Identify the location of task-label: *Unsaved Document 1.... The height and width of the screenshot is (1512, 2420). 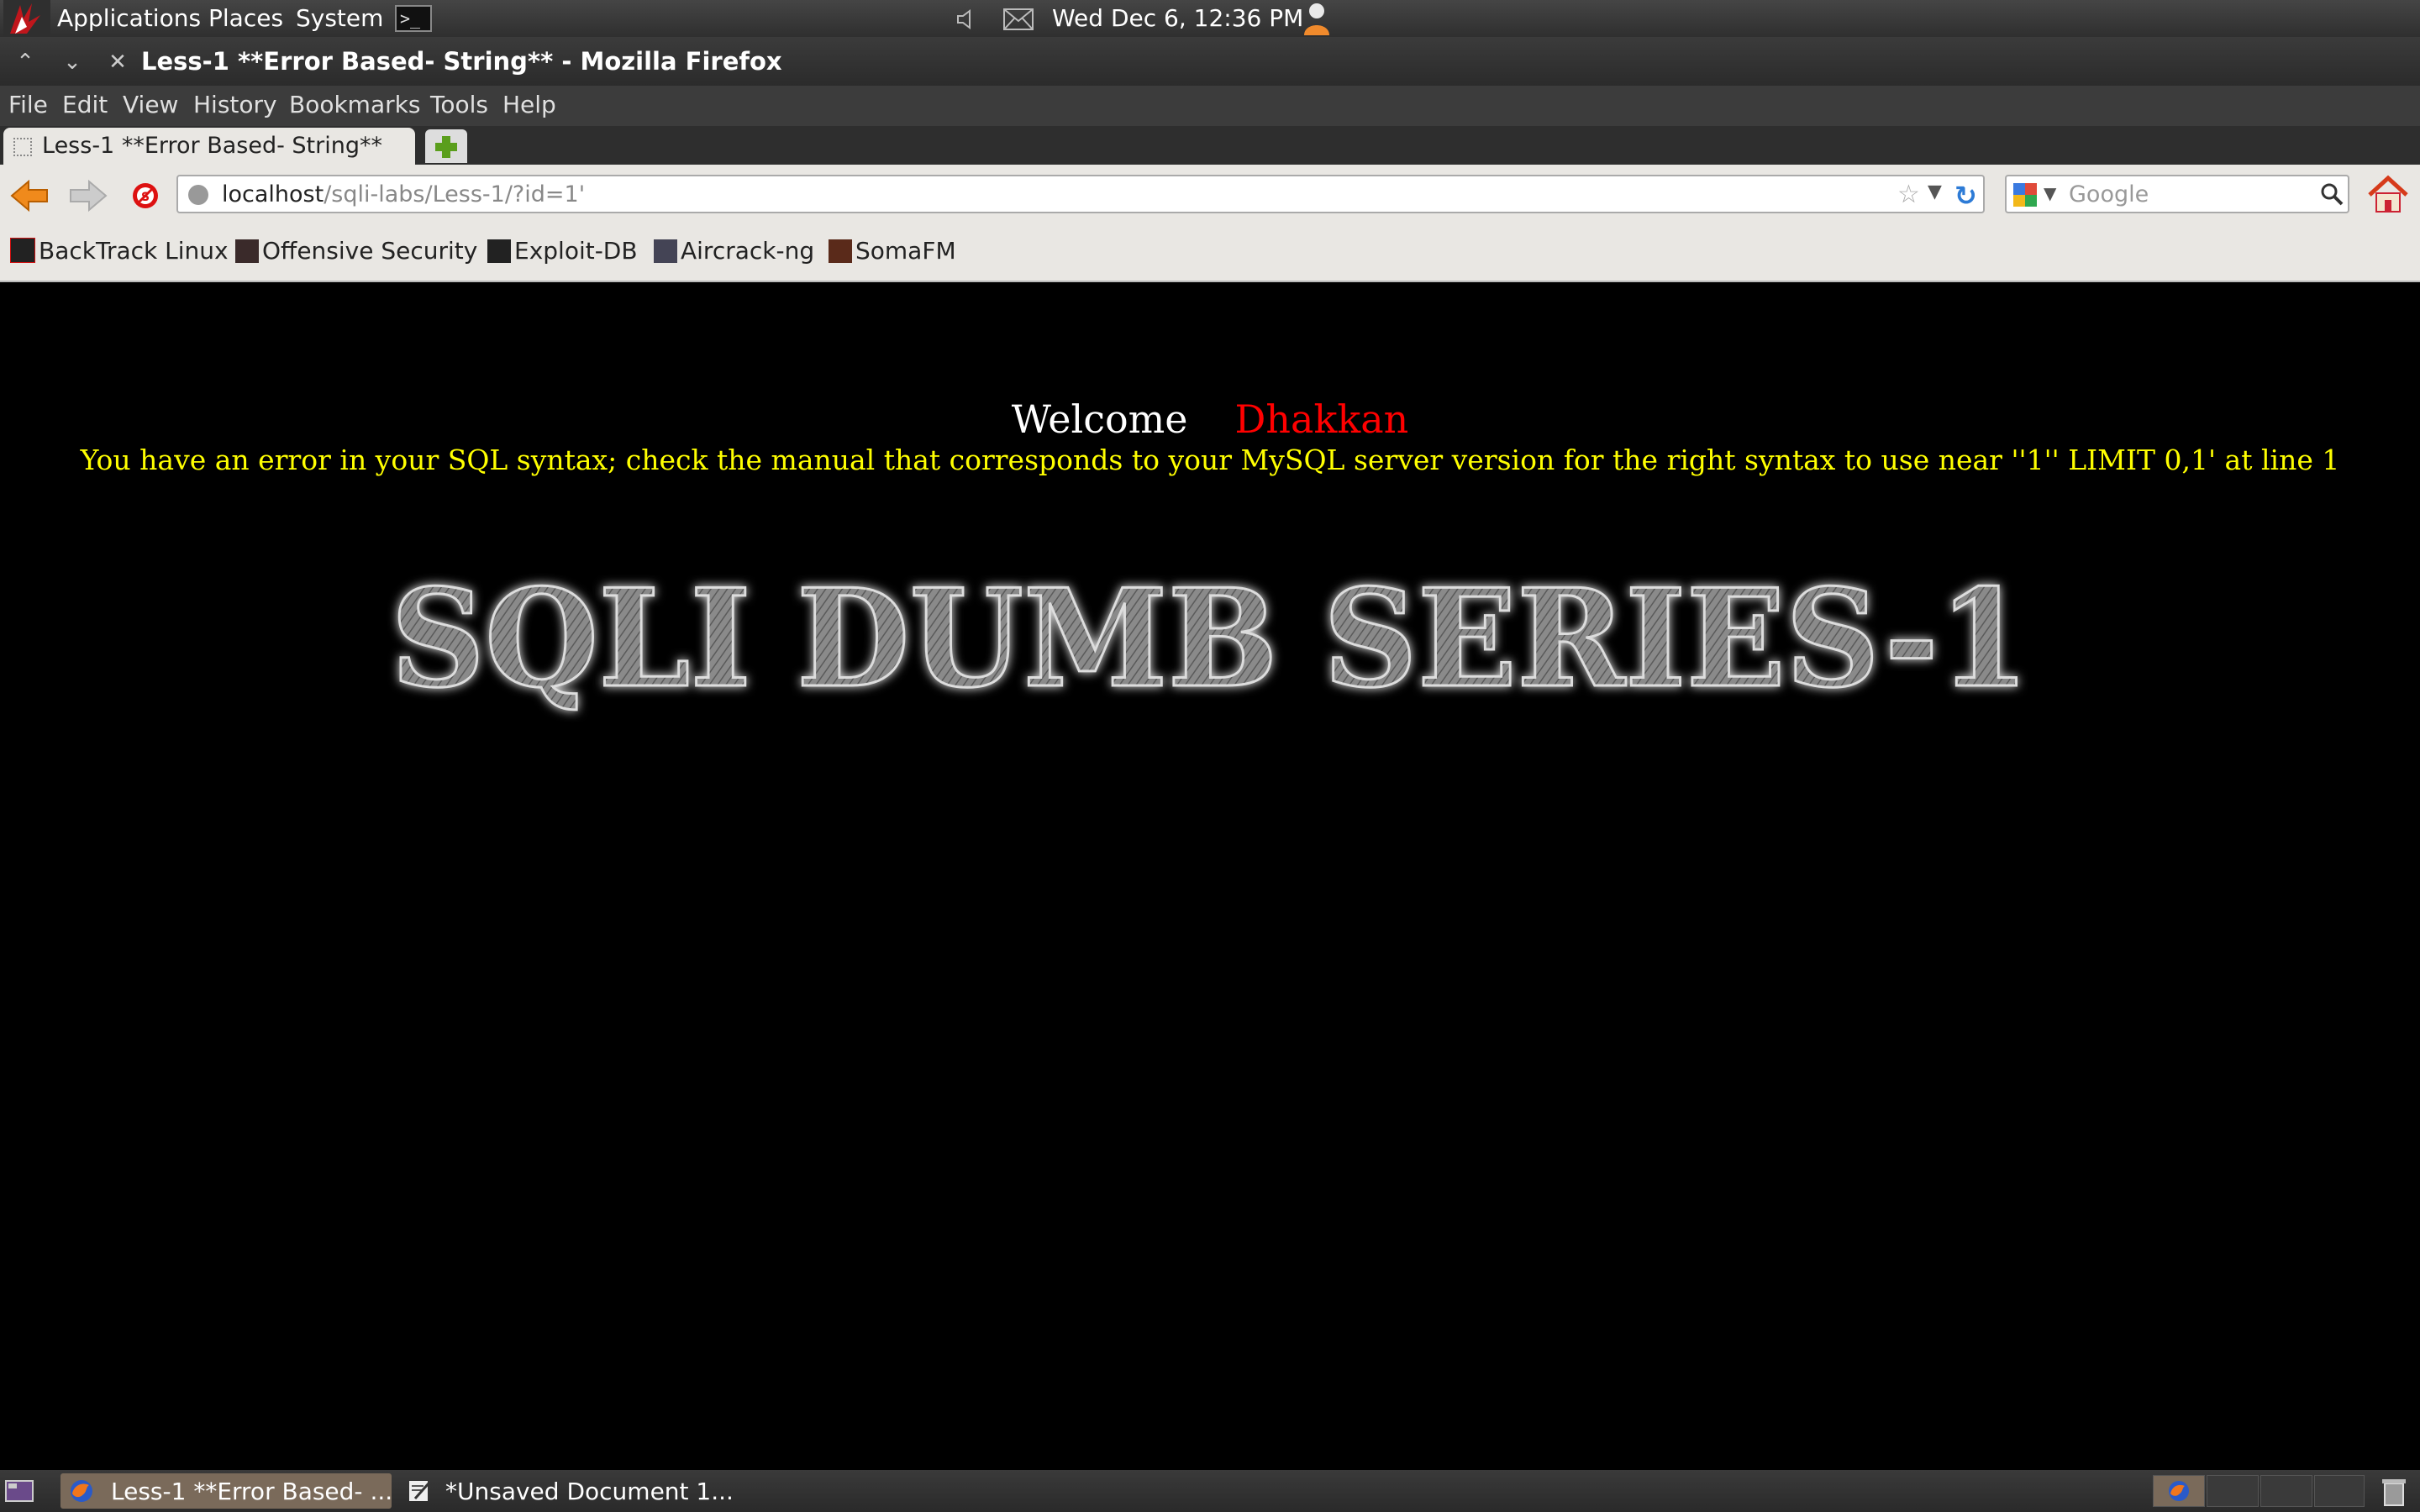
(589, 1491).